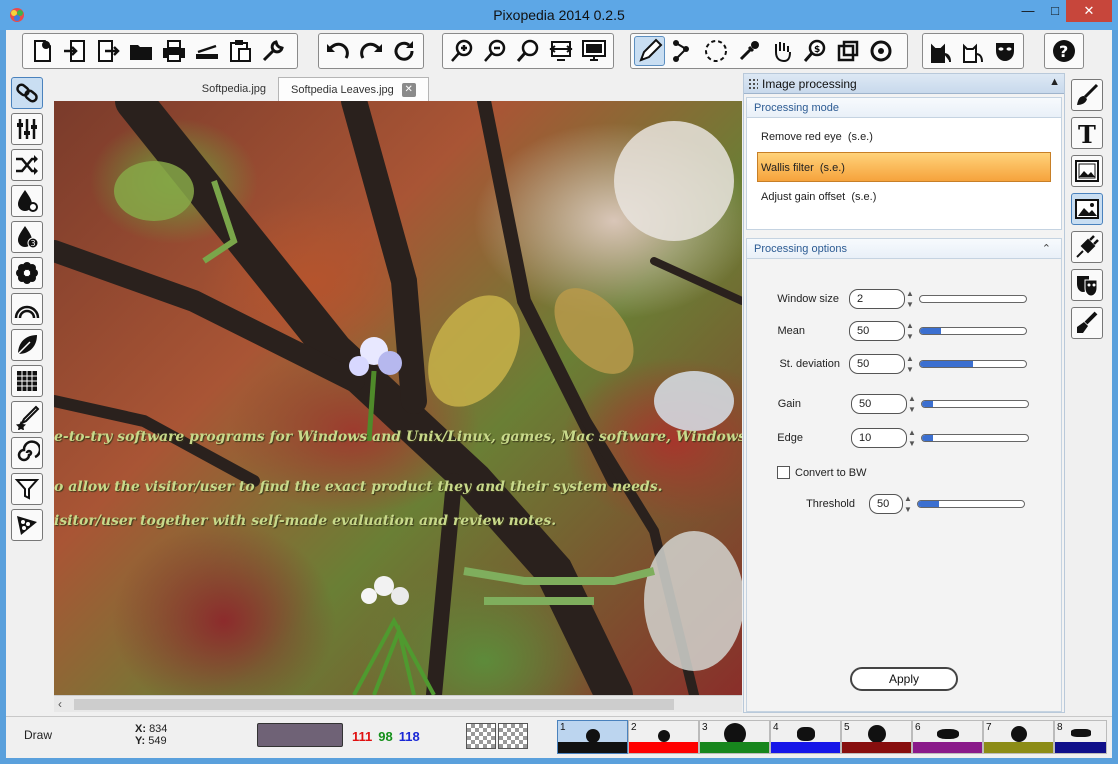 The image size is (1118, 764). I want to click on brush-color-bar, so click(947, 747).